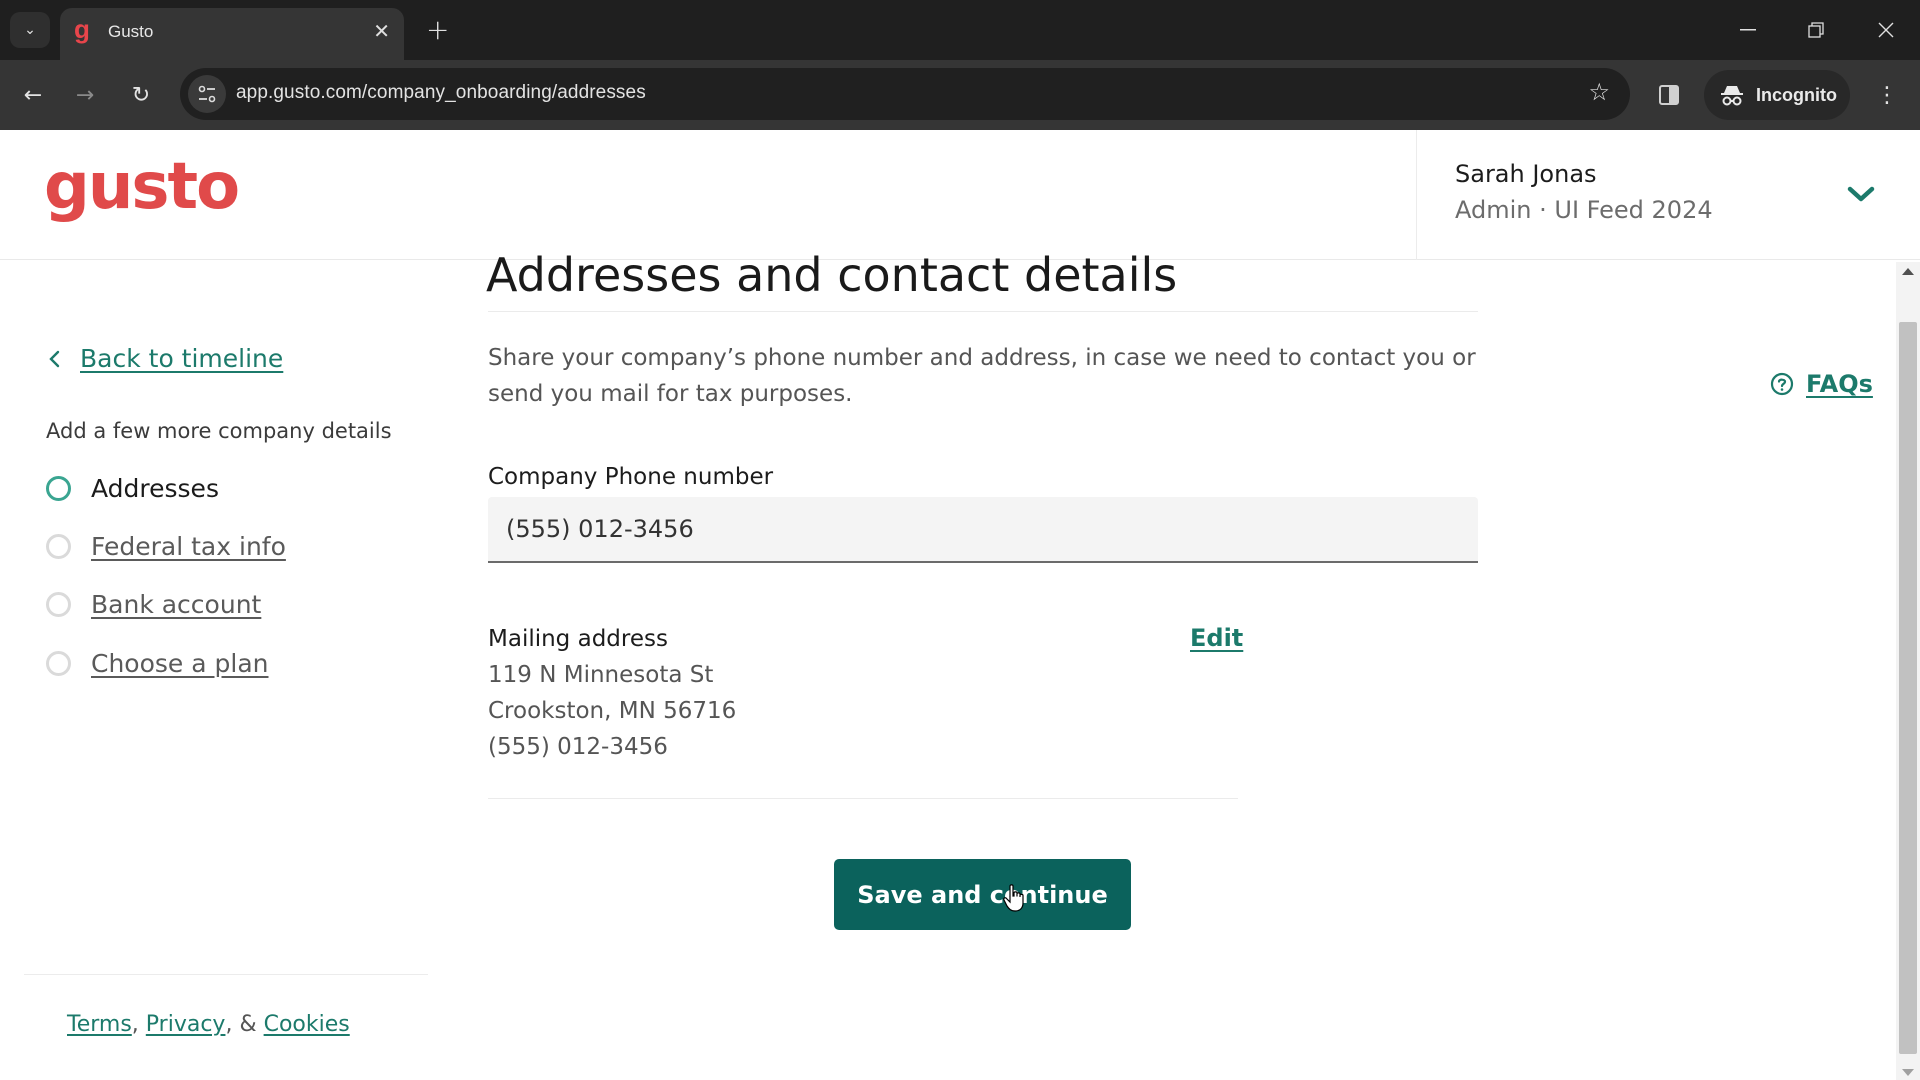 Image resolution: width=1920 pixels, height=1080 pixels. I want to click on page-title: Addresses and contact details, so click(832, 275).